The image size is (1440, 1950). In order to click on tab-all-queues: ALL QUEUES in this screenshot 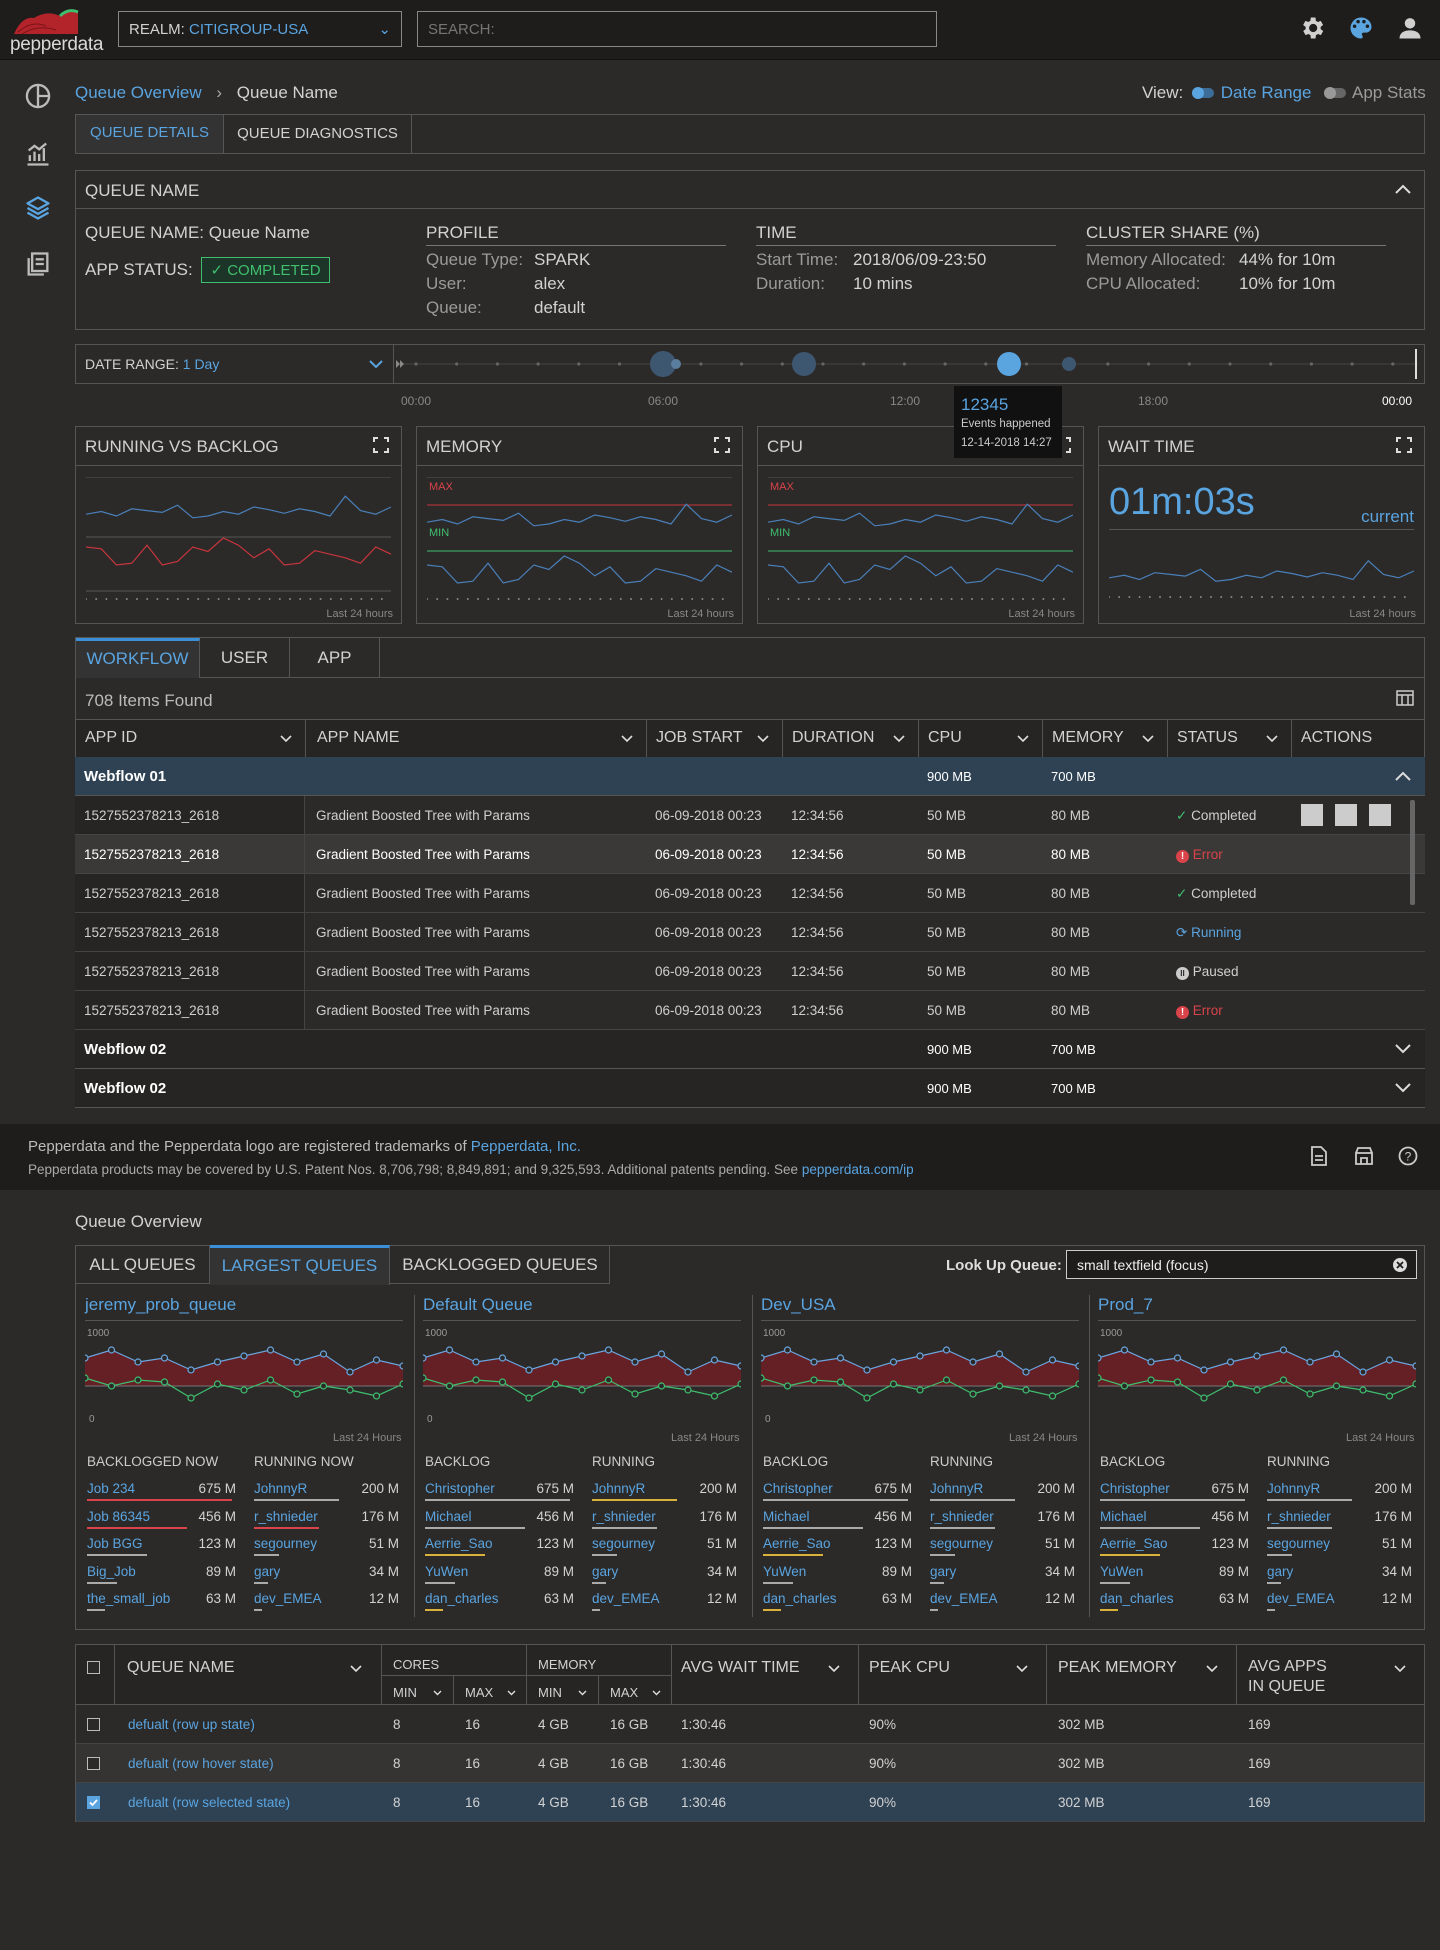, I will do `click(143, 1265)`.